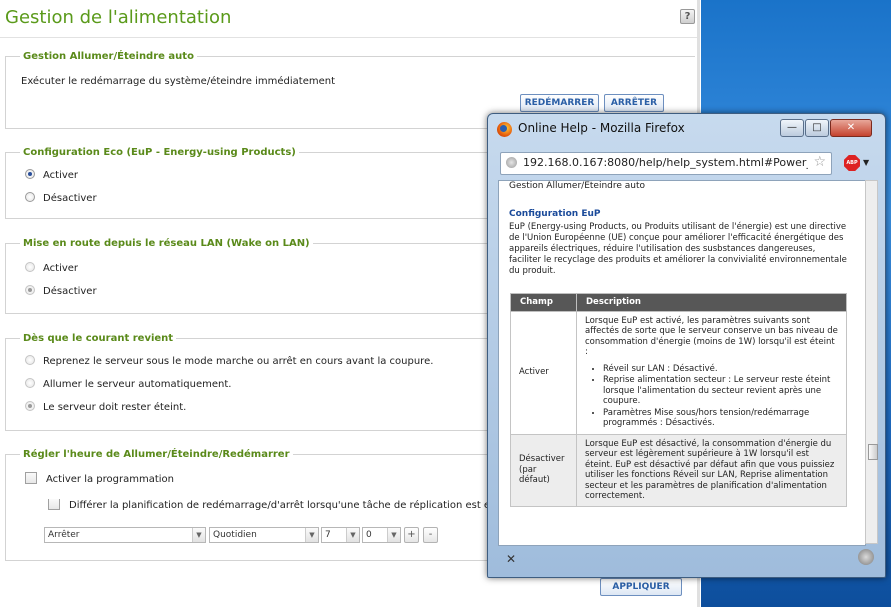 This screenshot has width=891, height=607. What do you see at coordinates (543, 470) in the screenshot?
I see `table-cell-field: Désactiver (par défaut)` at bounding box center [543, 470].